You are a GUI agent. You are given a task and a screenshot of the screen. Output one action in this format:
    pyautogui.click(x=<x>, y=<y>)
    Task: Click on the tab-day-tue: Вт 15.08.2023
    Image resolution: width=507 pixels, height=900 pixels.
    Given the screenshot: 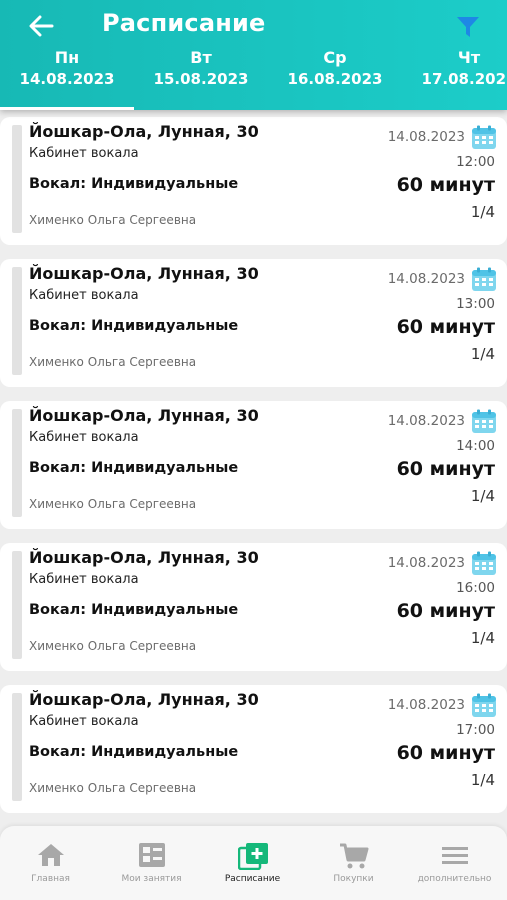 What is the action you would take?
    pyautogui.click(x=201, y=79)
    